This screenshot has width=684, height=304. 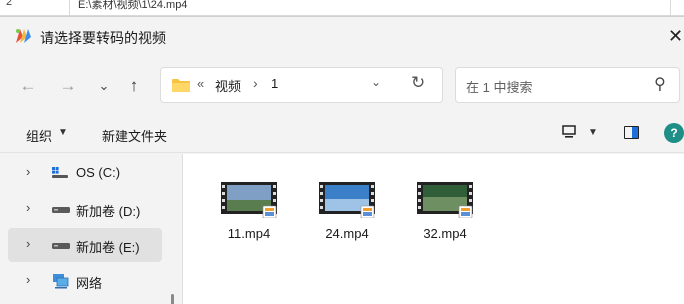 What do you see at coordinates (631, 132) in the screenshot?
I see `preview-pane-icon` at bounding box center [631, 132].